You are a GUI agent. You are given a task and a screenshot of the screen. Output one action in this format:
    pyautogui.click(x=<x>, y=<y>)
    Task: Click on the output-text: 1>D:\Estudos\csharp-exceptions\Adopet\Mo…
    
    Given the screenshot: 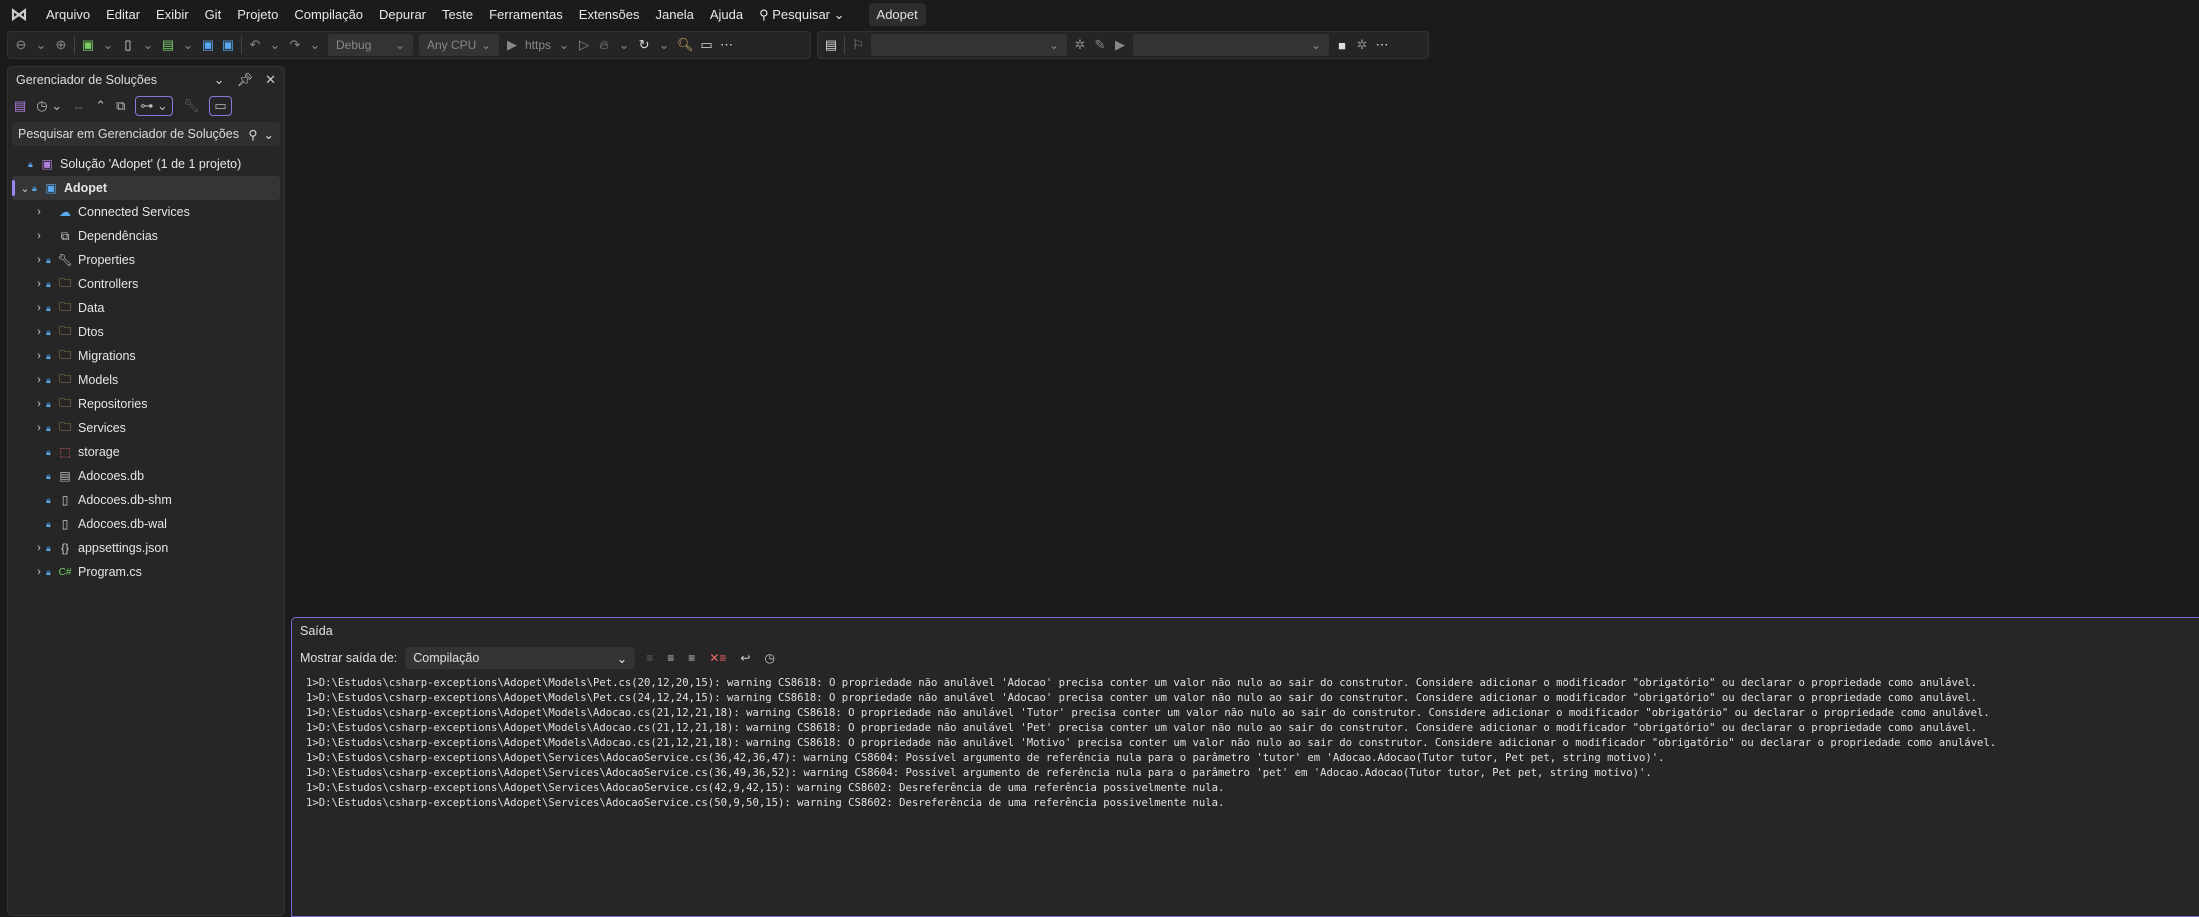 What is the action you would take?
    pyautogui.click(x=1245, y=743)
    